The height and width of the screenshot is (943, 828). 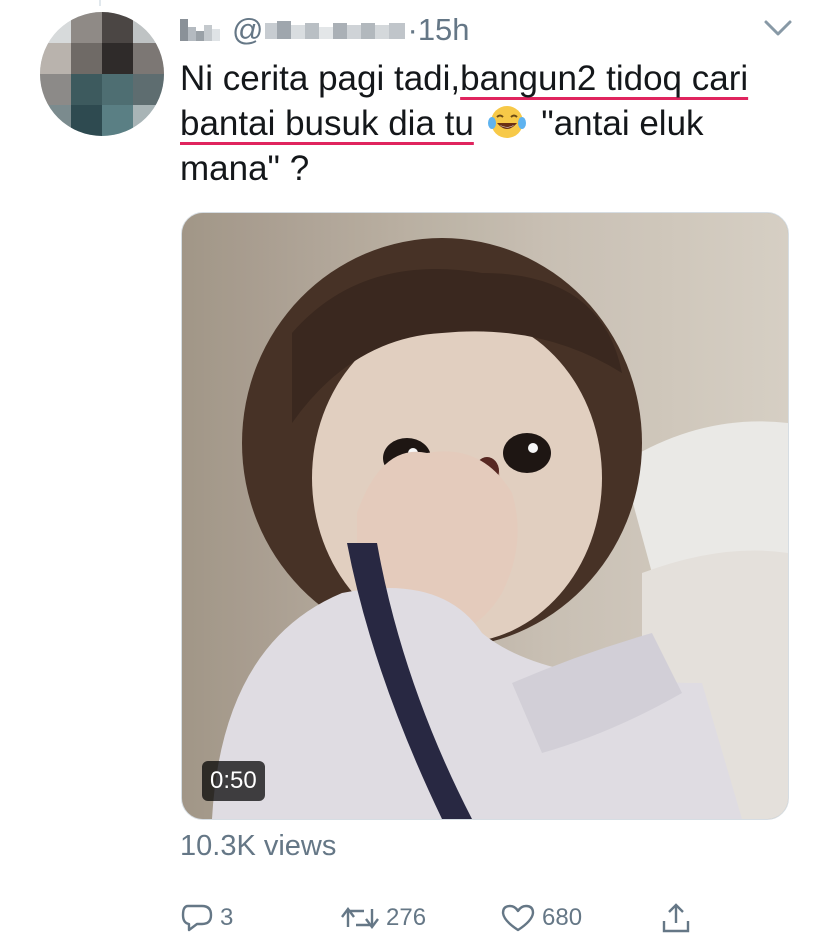 What do you see at coordinates (200, 30) in the screenshot?
I see `display-name-redacted` at bounding box center [200, 30].